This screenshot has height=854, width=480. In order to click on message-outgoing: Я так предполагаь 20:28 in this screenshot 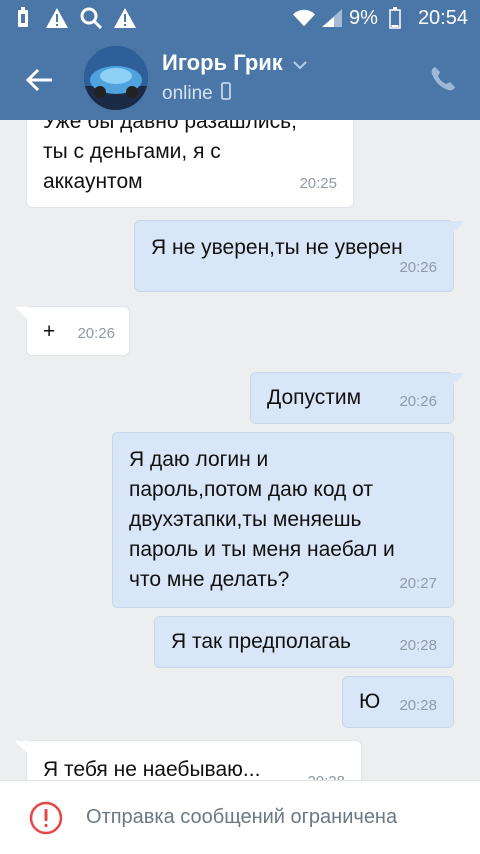, I will do `click(304, 642)`.